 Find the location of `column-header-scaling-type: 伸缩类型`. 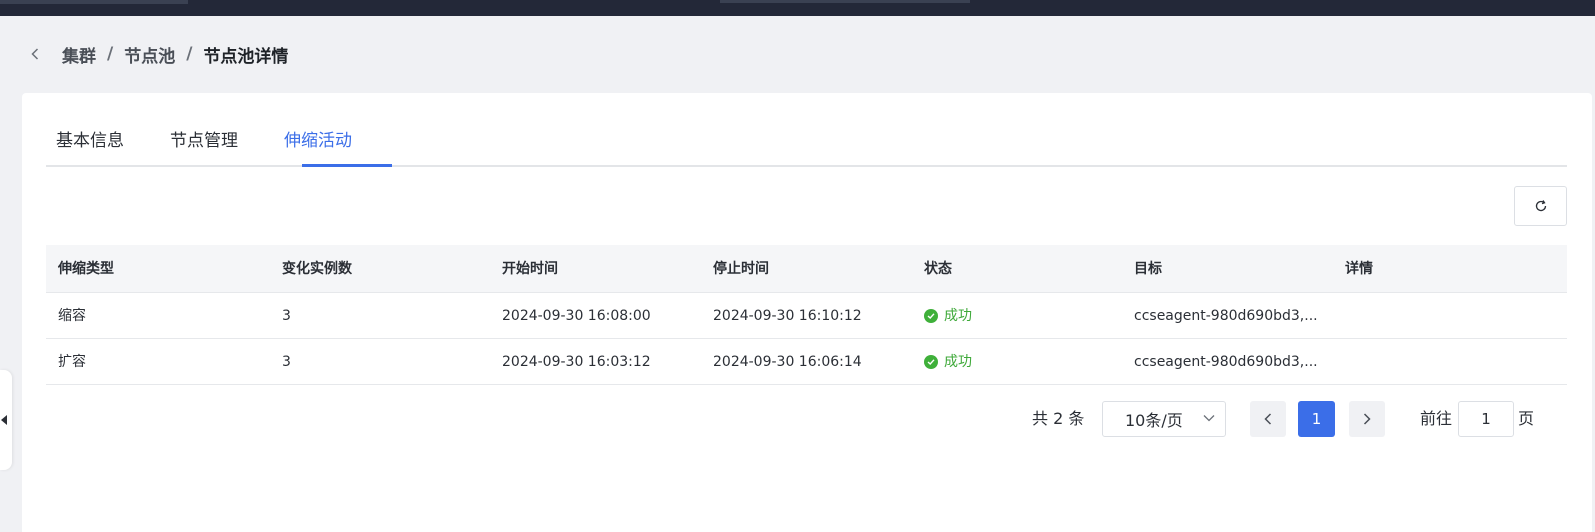

column-header-scaling-type: 伸缩类型 is located at coordinates (86, 269).